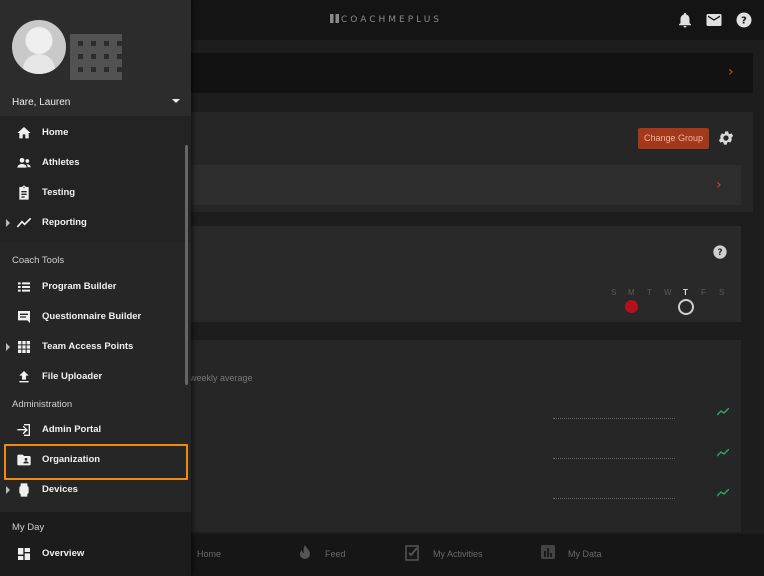  I want to click on message-icon, so click(24, 317).